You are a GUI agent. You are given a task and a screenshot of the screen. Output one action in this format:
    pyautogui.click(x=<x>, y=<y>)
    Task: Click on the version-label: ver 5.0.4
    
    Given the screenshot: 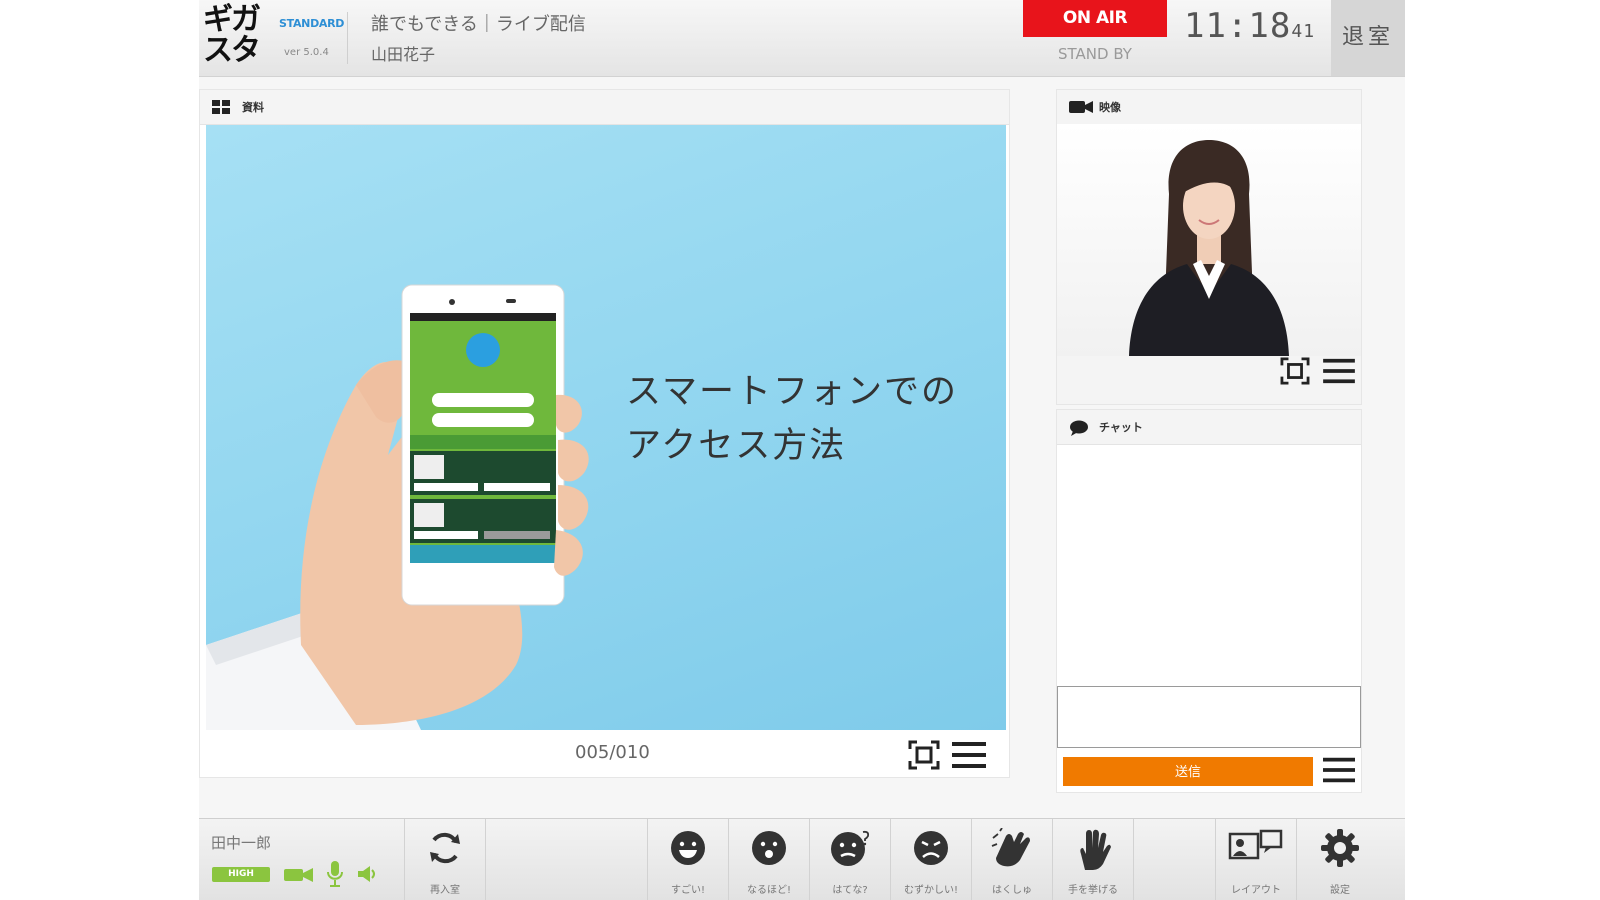 What is the action you would take?
    pyautogui.click(x=306, y=52)
    